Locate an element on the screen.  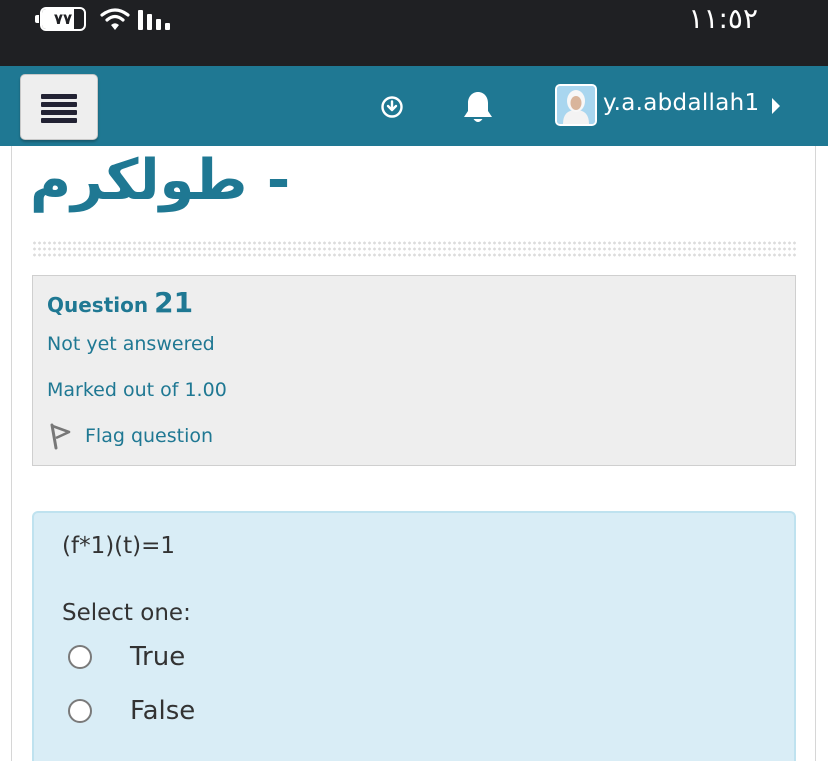
bell-icon is located at coordinates (478, 108).